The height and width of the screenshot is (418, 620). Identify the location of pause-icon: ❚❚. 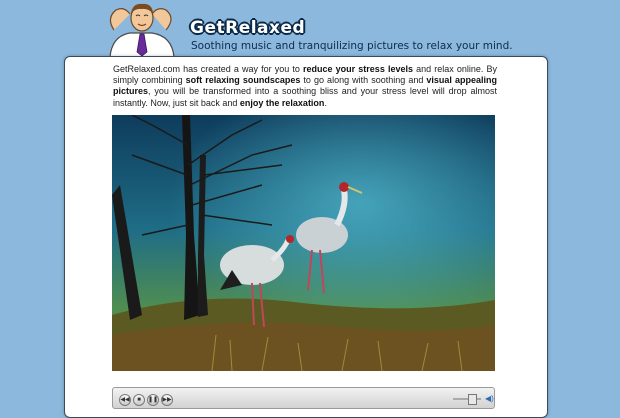
(153, 400).